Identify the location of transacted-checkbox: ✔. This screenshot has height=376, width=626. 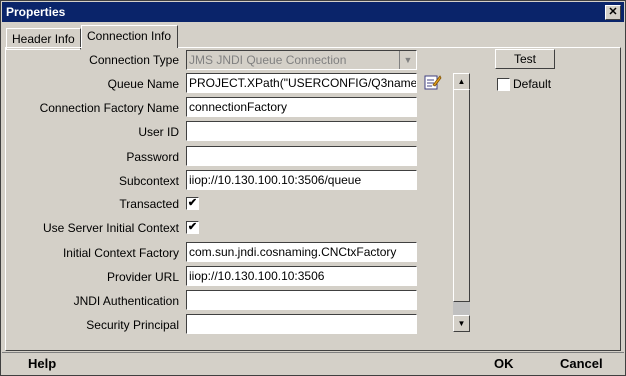
(192, 203).